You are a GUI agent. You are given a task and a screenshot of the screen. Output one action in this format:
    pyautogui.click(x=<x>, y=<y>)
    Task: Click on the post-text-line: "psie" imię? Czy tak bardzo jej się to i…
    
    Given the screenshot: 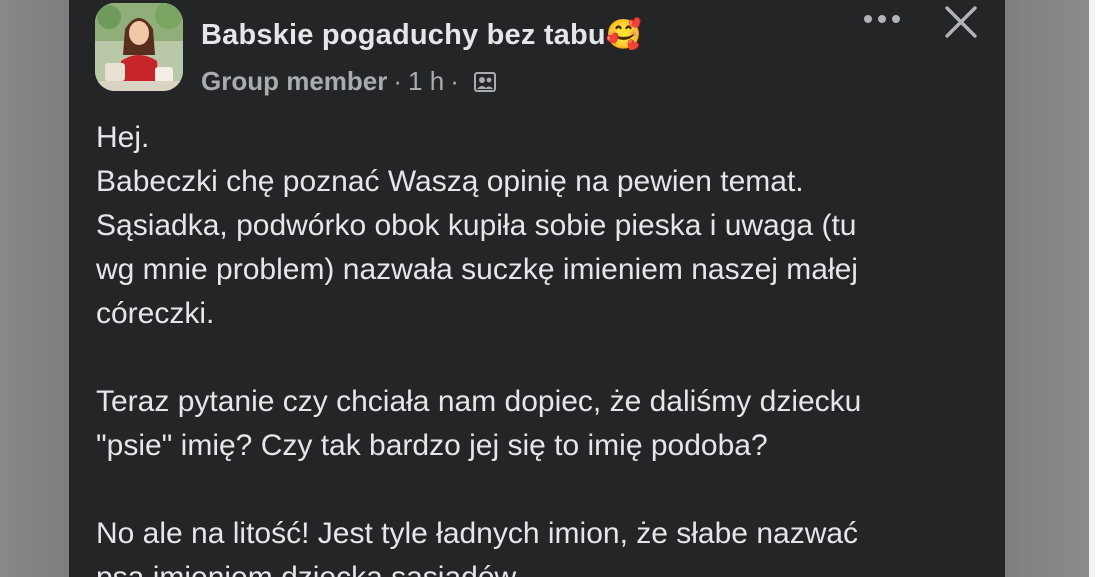 What is the action you would take?
    pyautogui.click(x=432, y=445)
    